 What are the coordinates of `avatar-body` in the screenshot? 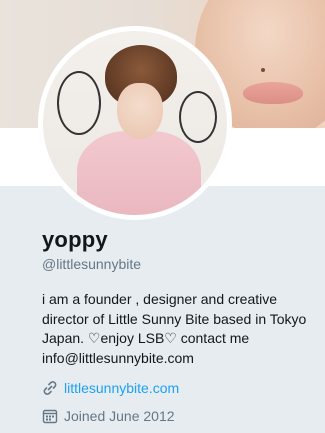 It's located at (139, 173).